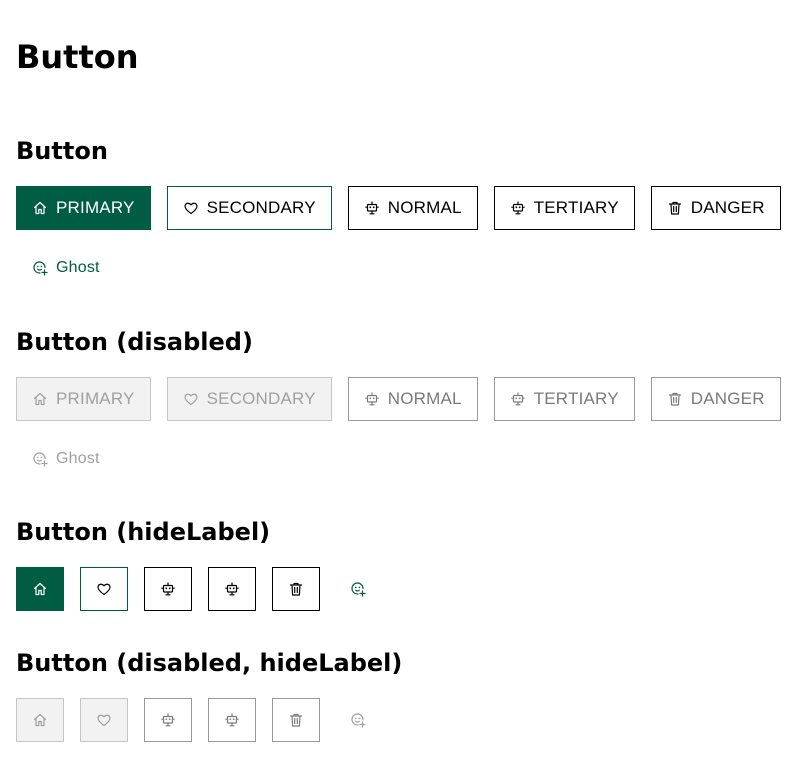 The width and height of the screenshot is (800, 758). I want to click on danger-icon-button, so click(296, 589).